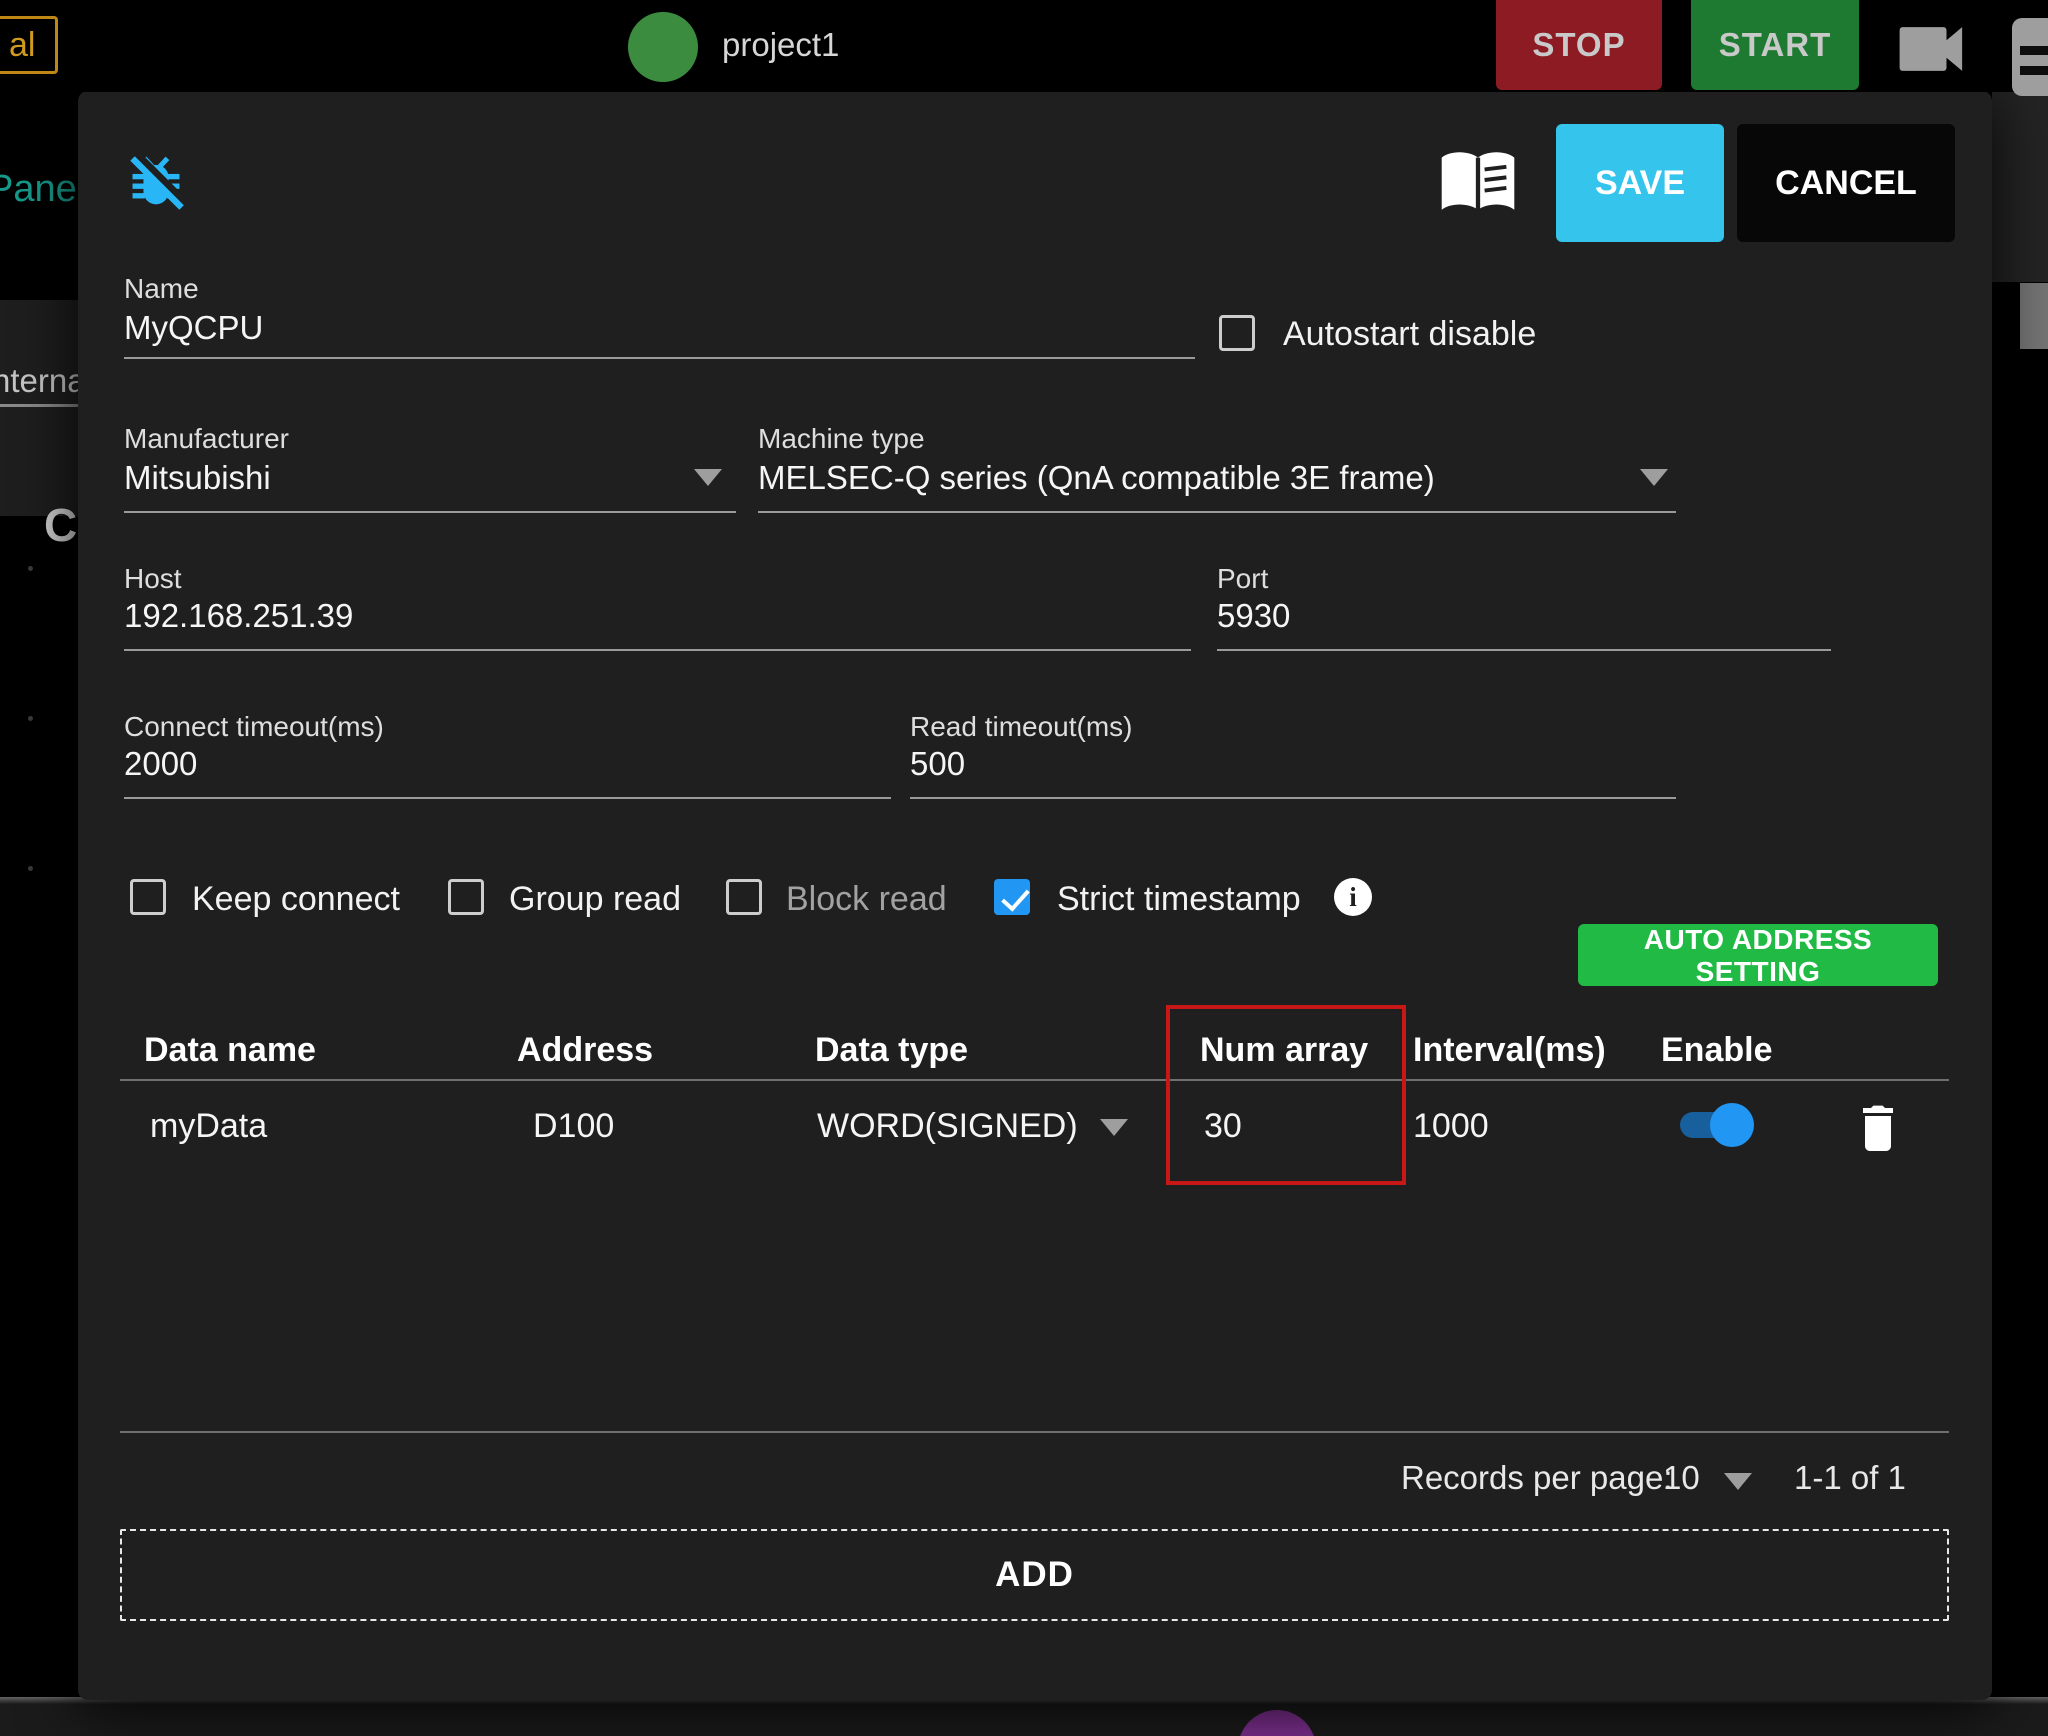 This screenshot has height=1736, width=2048. What do you see at coordinates (1410, 334) in the screenshot?
I see `autostart-label: Autostart disable` at bounding box center [1410, 334].